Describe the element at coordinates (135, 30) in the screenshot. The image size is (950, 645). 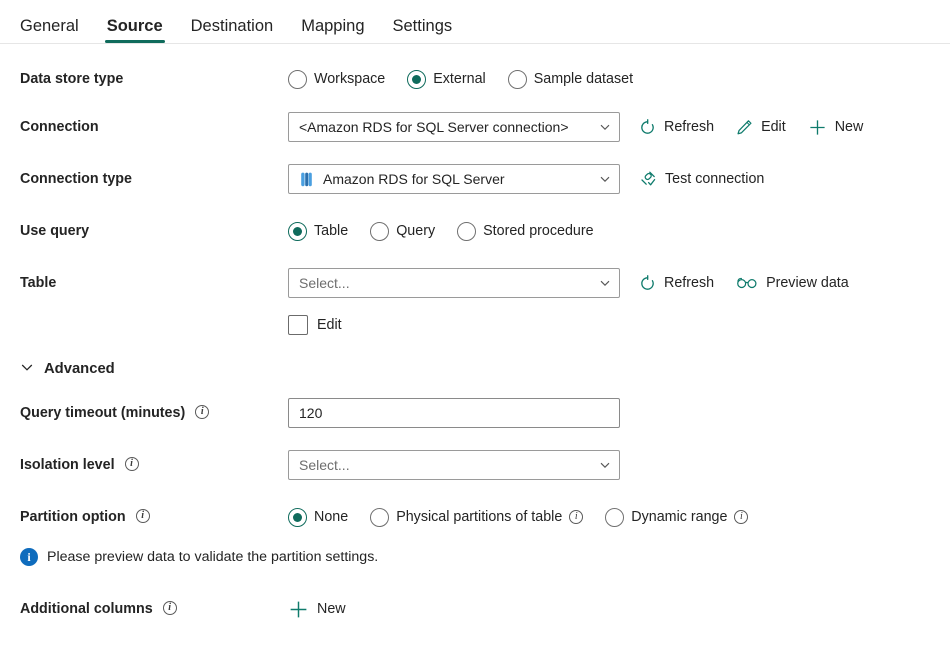
I see `tab-source: Source` at that location.